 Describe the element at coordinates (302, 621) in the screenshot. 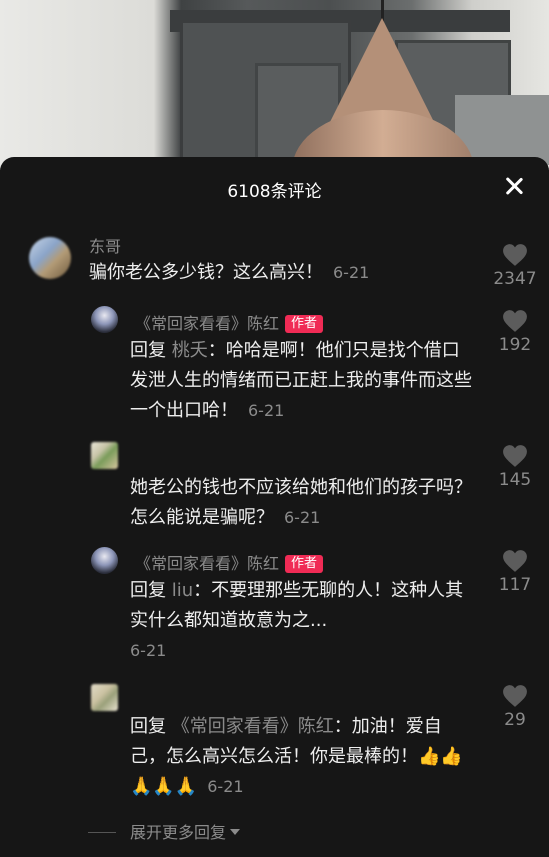

I see `comment-text: 回复 liu：不要理那些无聊的人！这种人其实什么都知道故意为之... 6-21` at that location.